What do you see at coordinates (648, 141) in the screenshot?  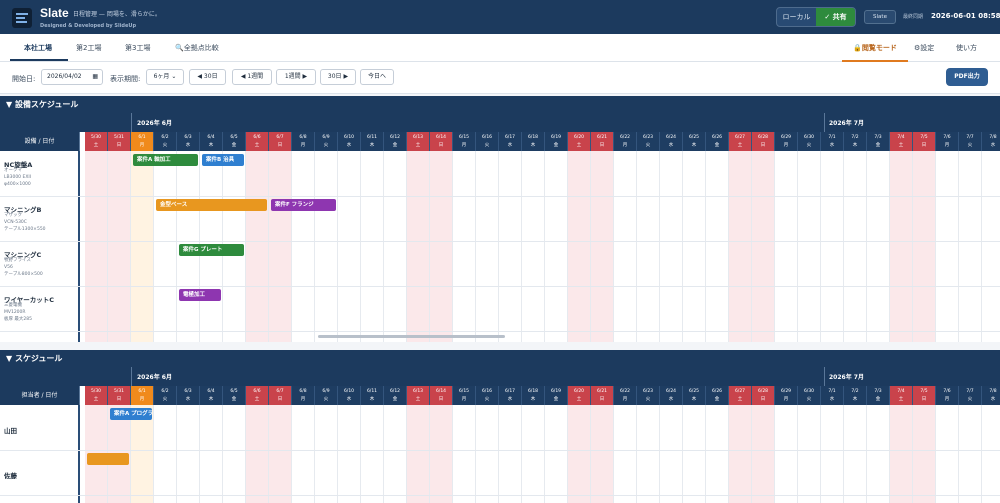 I see `day-header-cell: 6/23 火` at bounding box center [648, 141].